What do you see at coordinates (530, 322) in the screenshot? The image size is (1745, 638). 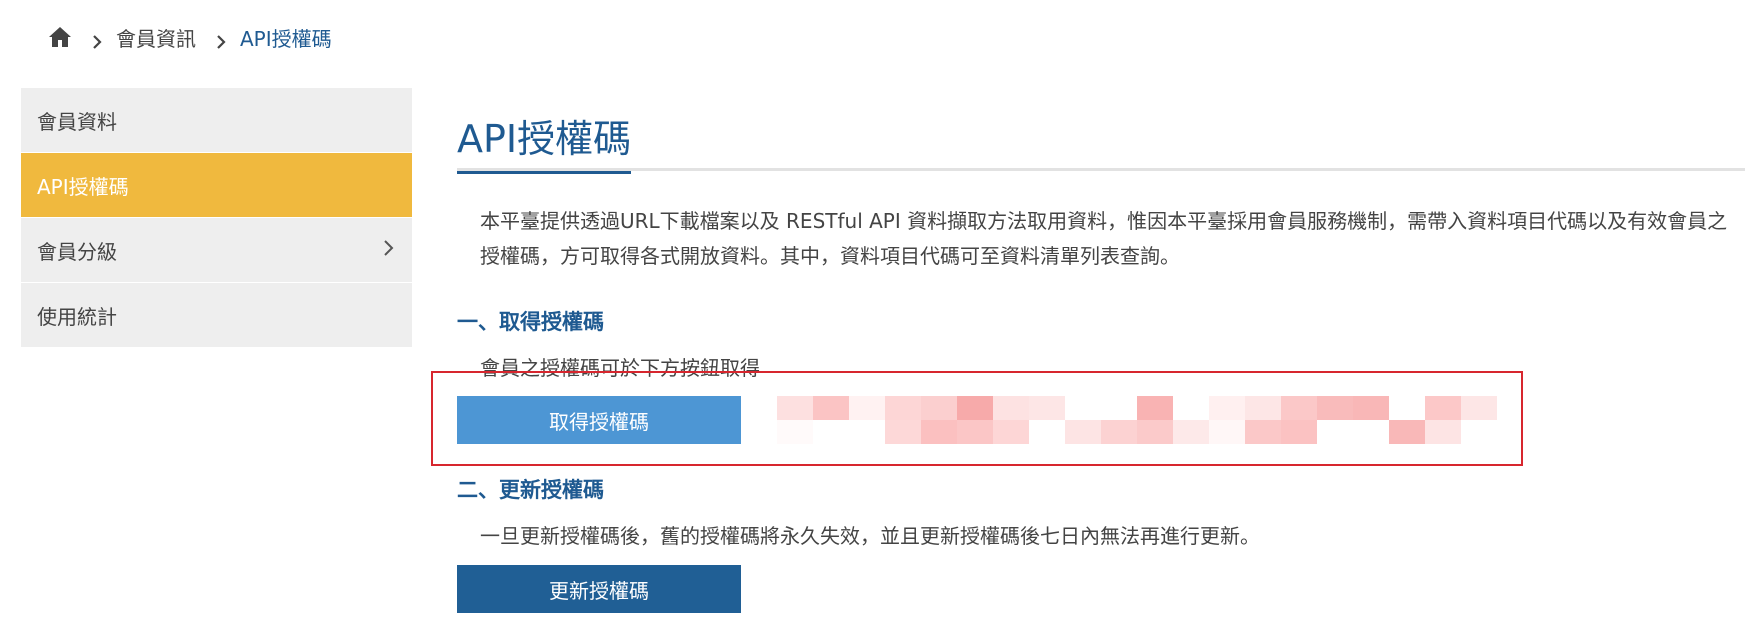 I see `section-heading-get-key: 一、取得授權碼` at bounding box center [530, 322].